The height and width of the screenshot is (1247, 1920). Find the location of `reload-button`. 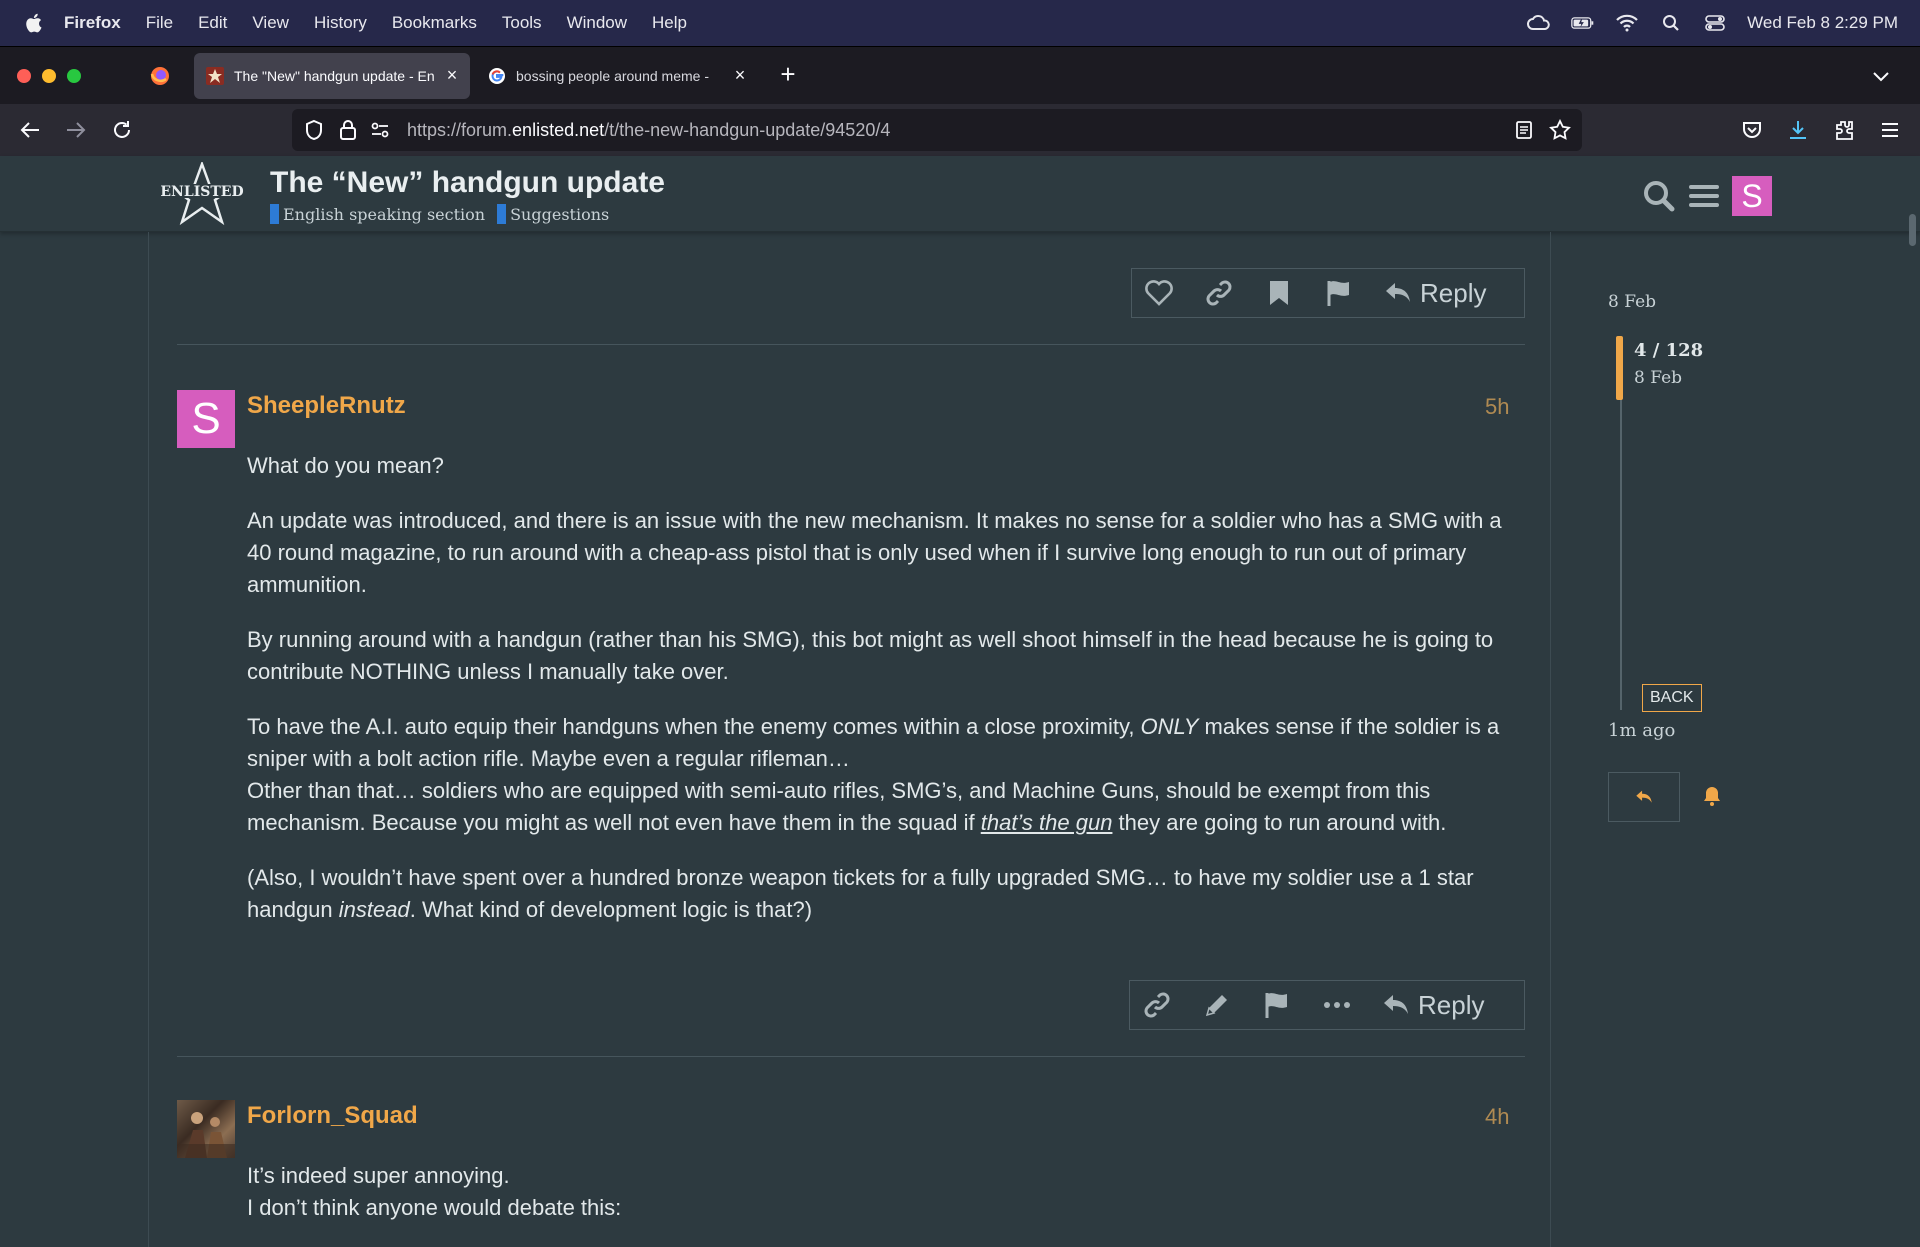

reload-button is located at coordinates (122, 130).